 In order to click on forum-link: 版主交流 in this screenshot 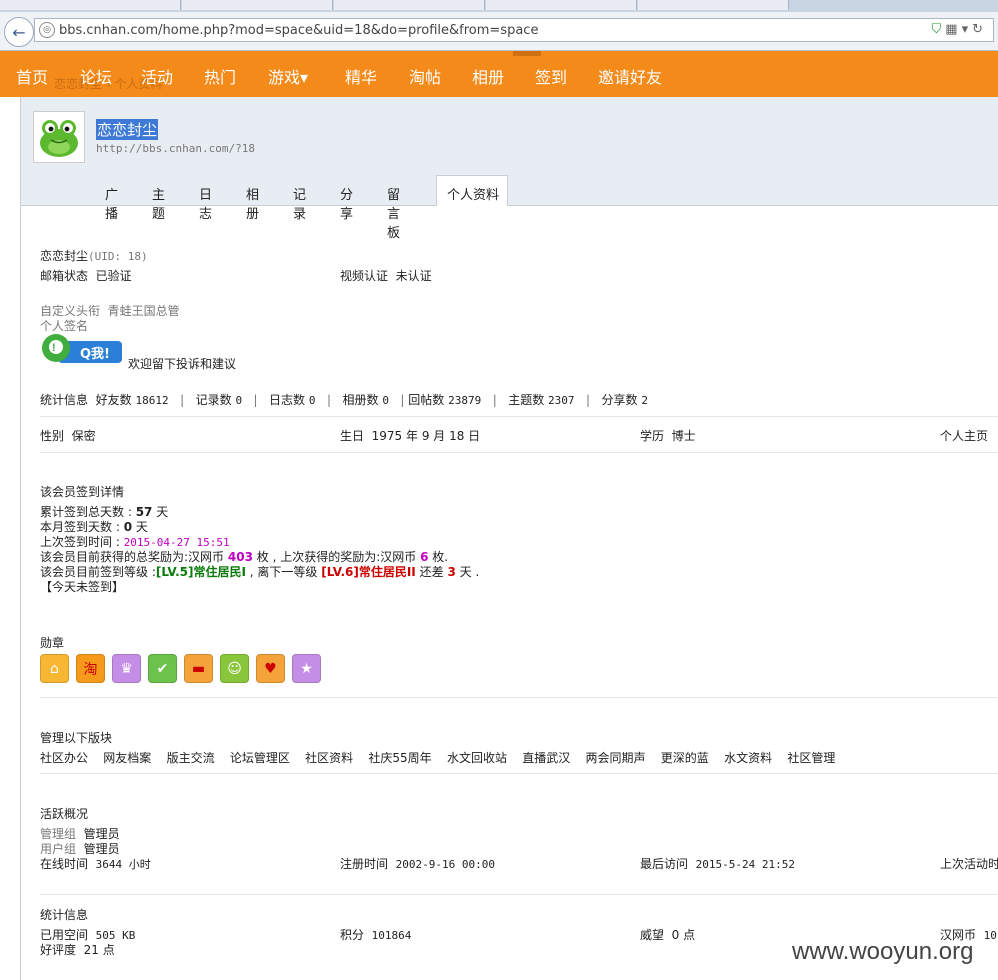, I will do `click(191, 758)`.